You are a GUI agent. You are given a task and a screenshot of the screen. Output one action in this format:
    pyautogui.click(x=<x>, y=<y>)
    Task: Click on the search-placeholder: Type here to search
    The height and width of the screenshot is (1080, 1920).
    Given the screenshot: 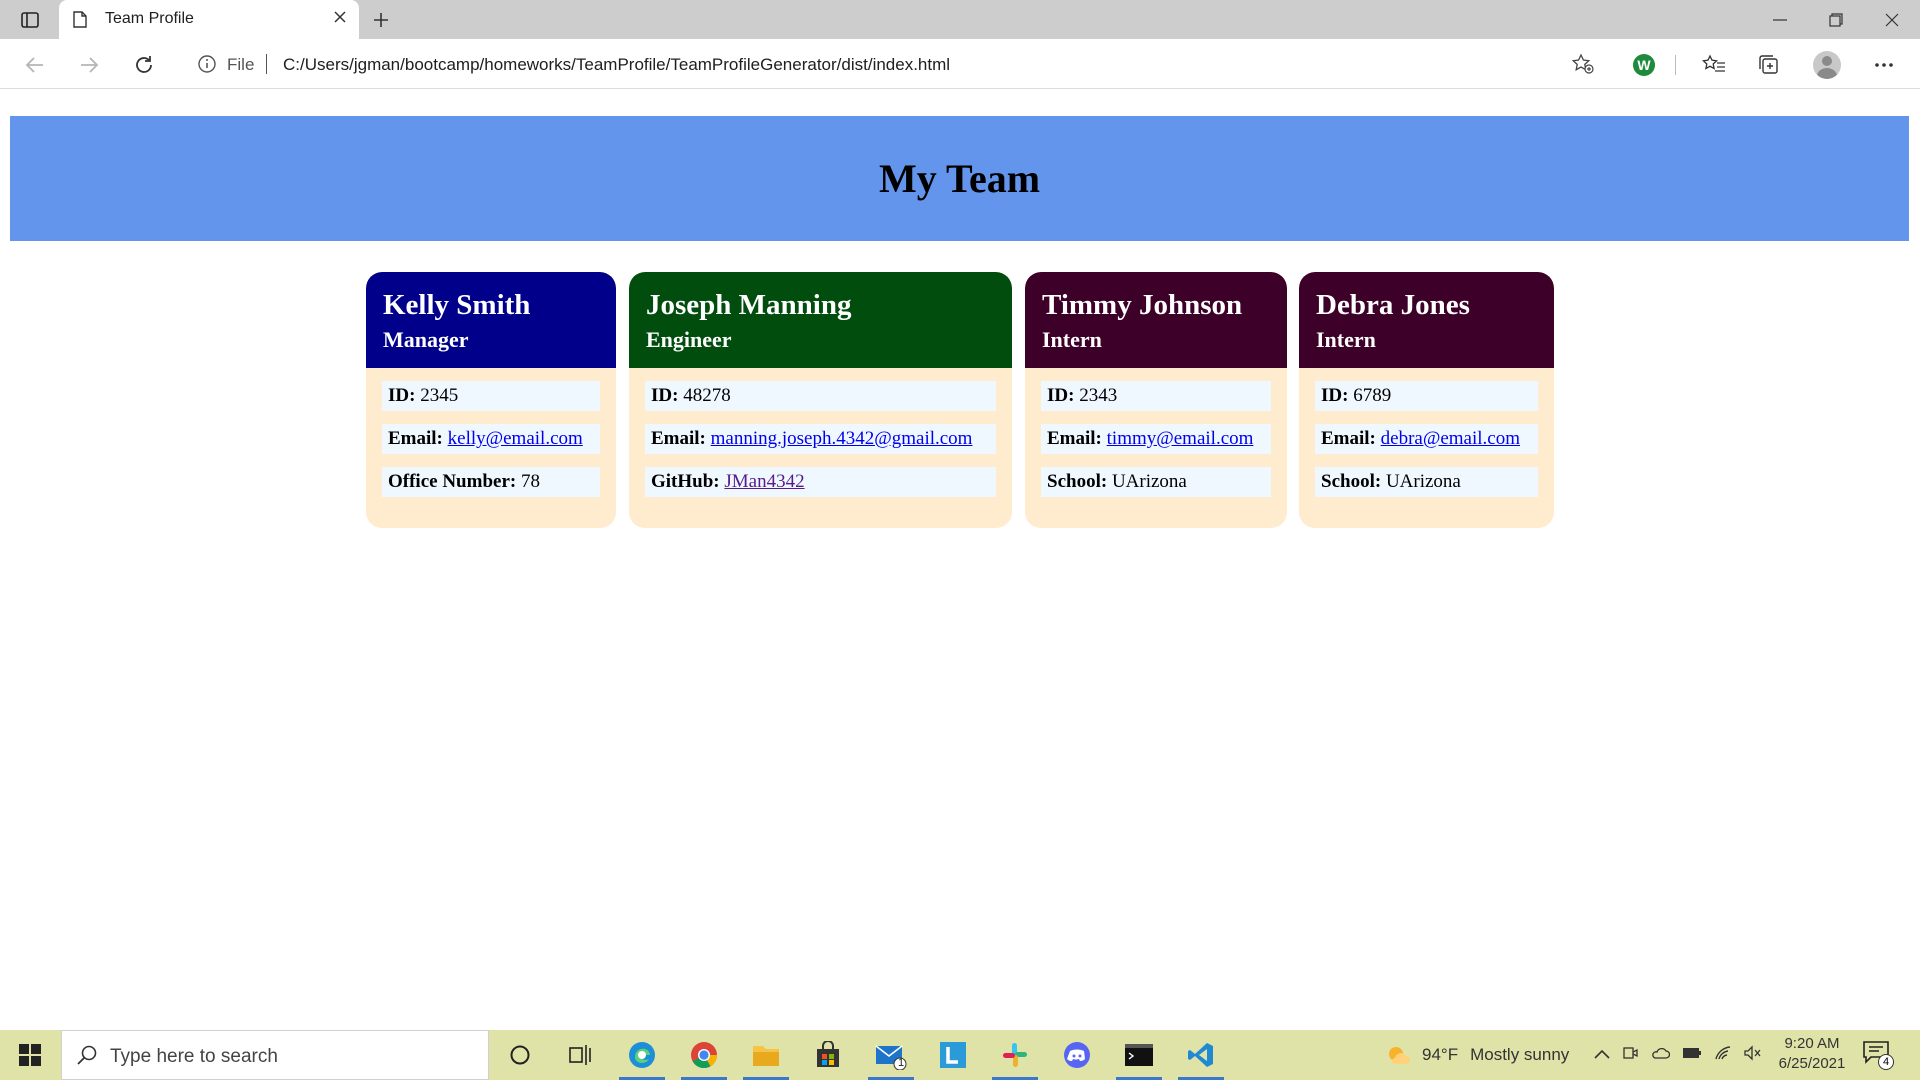 What is the action you would take?
    pyautogui.click(x=194, y=1056)
    